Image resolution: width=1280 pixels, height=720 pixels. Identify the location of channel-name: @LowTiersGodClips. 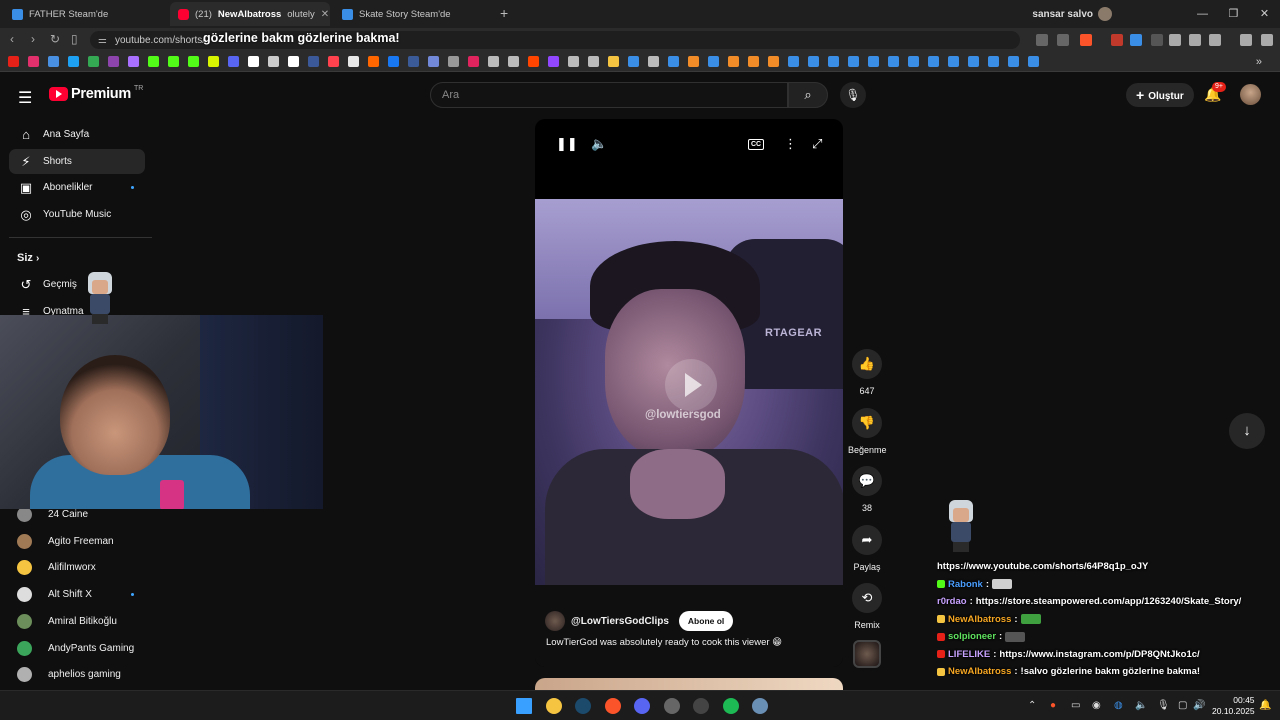
(620, 621).